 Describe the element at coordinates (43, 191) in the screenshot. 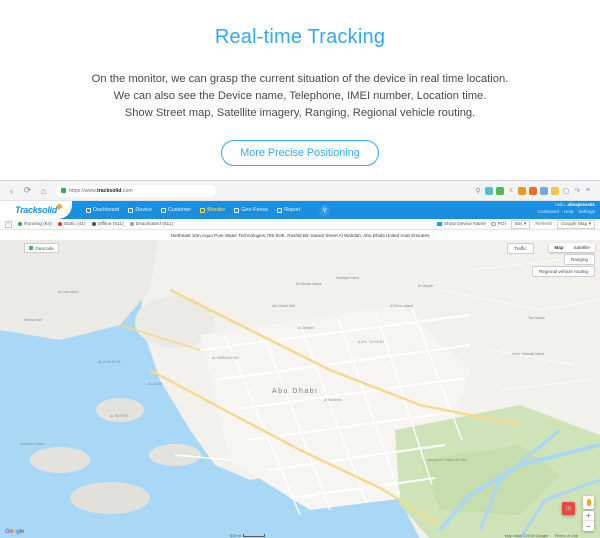

I see `home-icon: ⌂` at that location.